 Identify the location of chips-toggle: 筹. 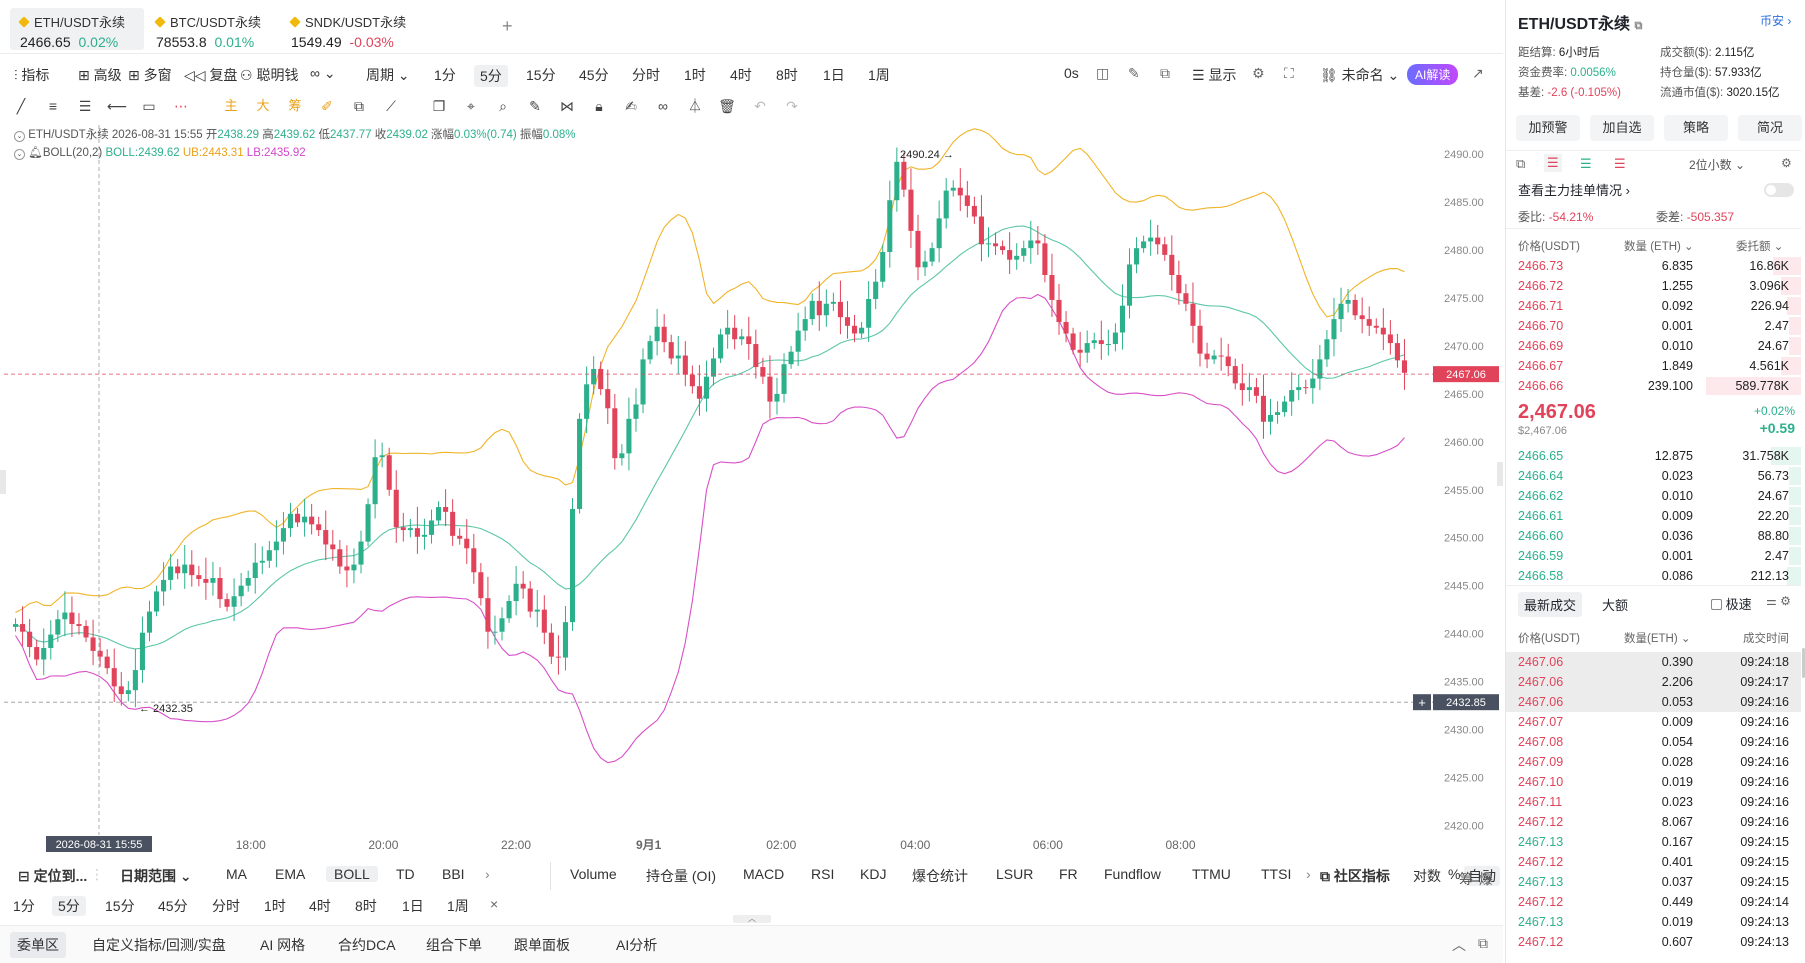
(1466, 879).